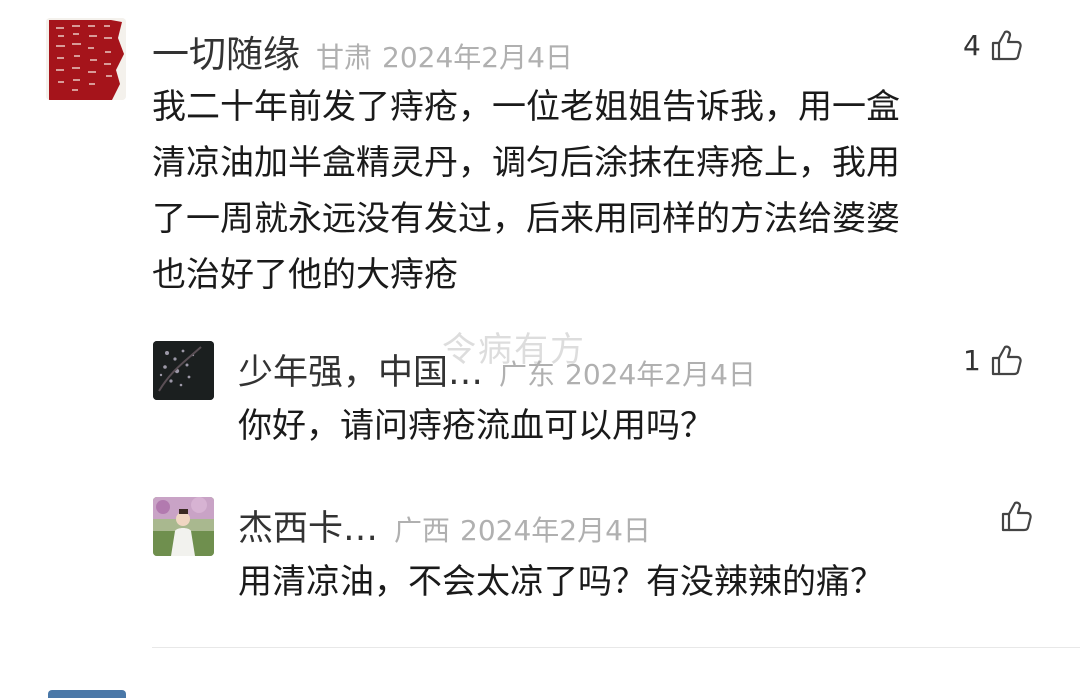  Describe the element at coordinates (561, 582) in the screenshot. I see `reply-text: 用清凉油，不会太凉了吗？有没辣辣的痛？` at that location.